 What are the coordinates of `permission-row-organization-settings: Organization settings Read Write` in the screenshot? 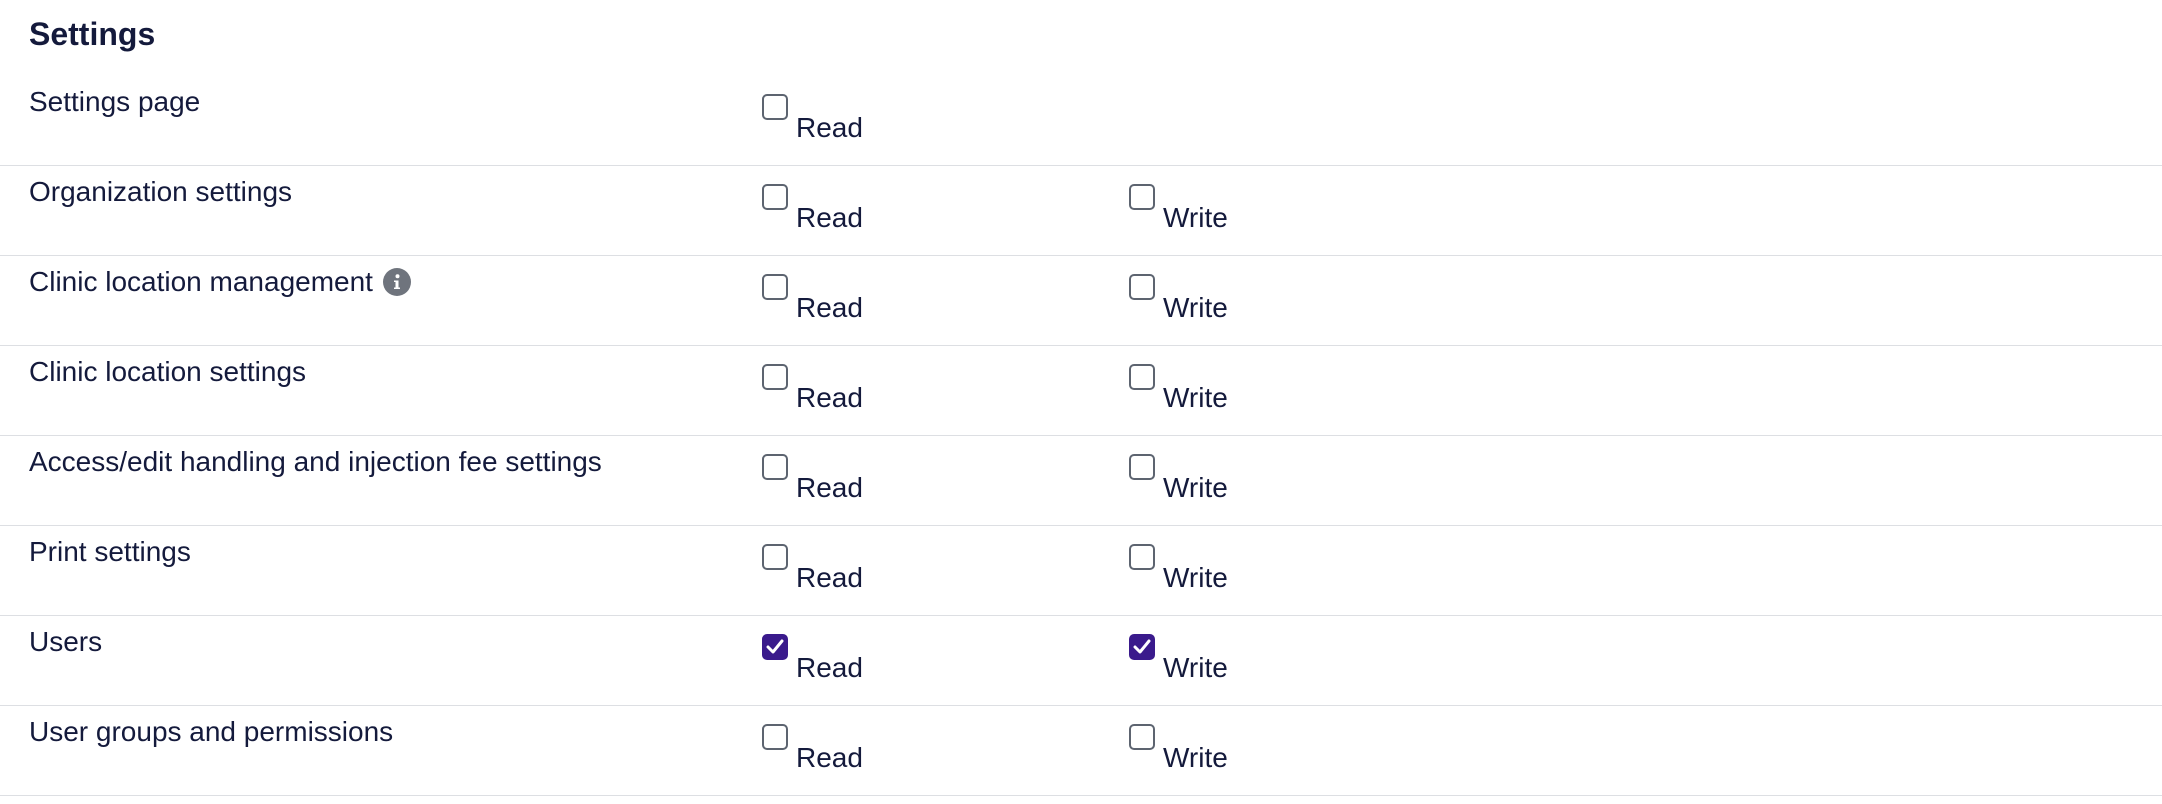 It's located at (1081, 211).